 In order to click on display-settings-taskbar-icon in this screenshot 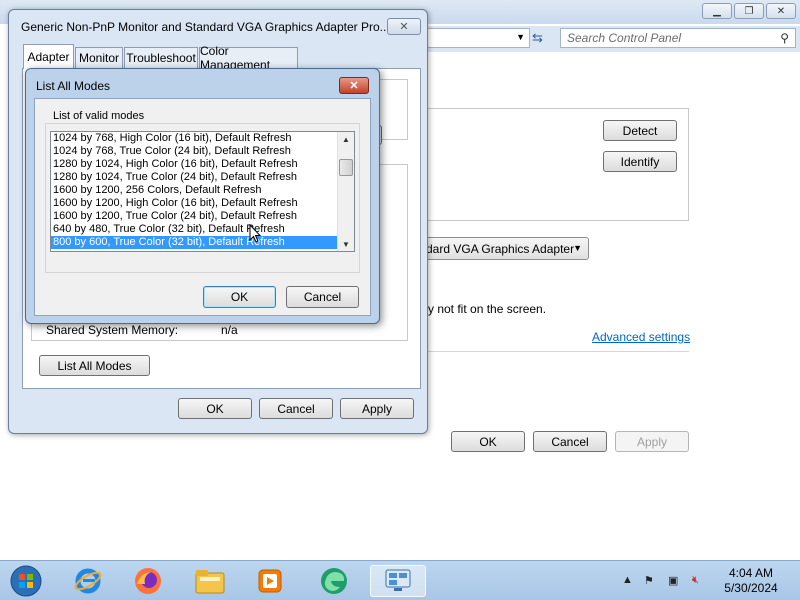, I will do `click(398, 581)`.